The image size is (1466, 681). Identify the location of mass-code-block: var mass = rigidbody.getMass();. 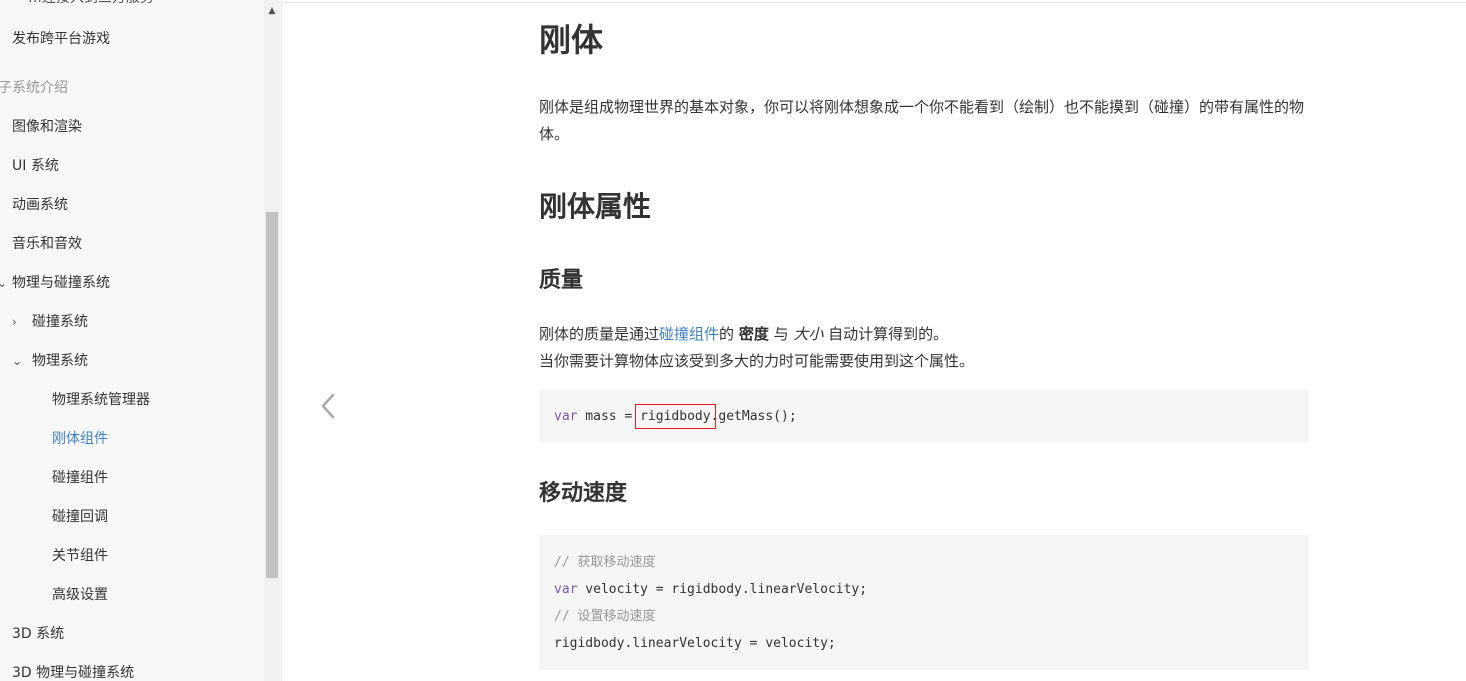
(924, 416).